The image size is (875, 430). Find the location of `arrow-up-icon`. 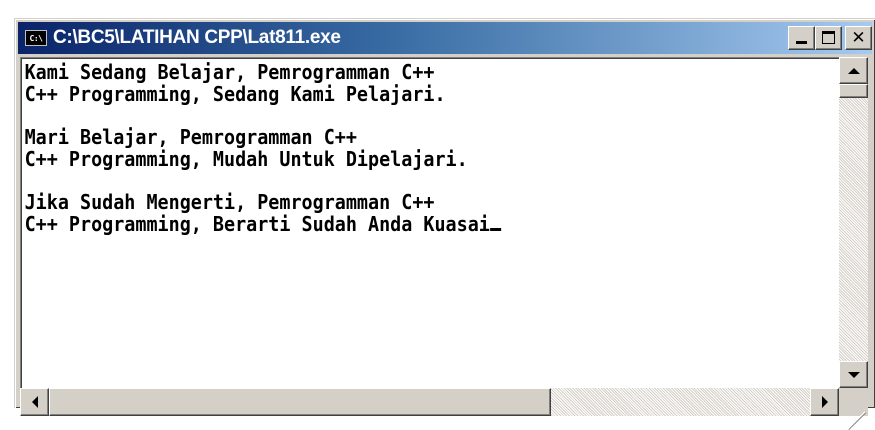

arrow-up-icon is located at coordinates (853, 70).